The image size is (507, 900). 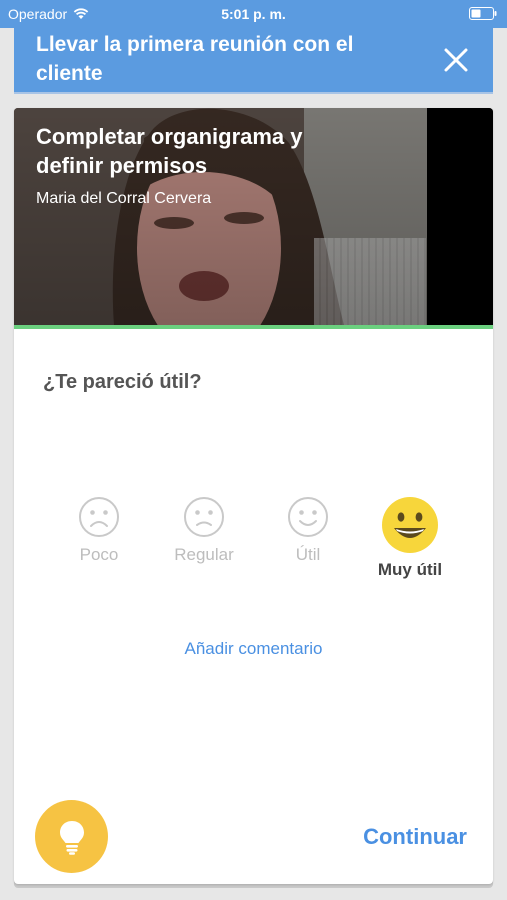 What do you see at coordinates (308, 554) in the screenshot?
I see `rating-label: Útil` at bounding box center [308, 554].